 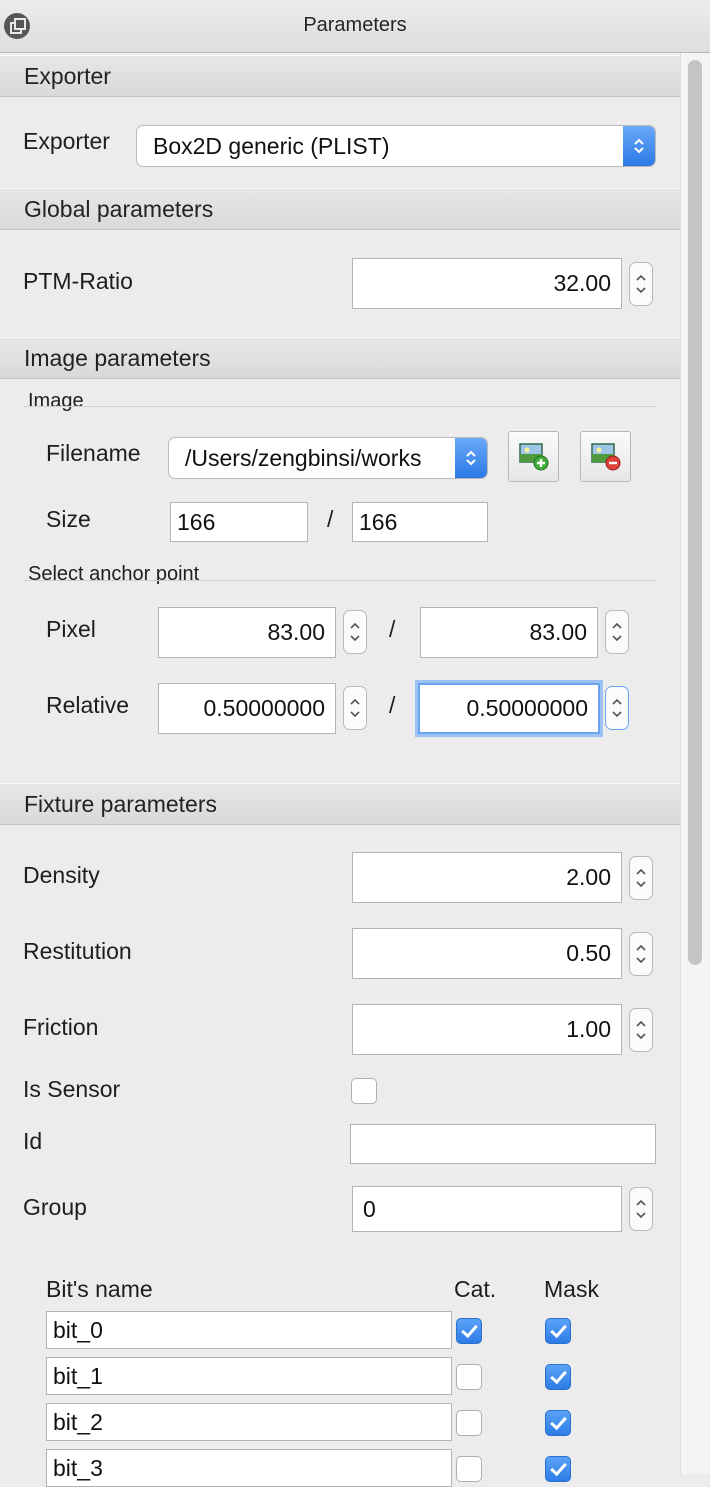 I want to click on density-stepper, so click(x=641, y=878).